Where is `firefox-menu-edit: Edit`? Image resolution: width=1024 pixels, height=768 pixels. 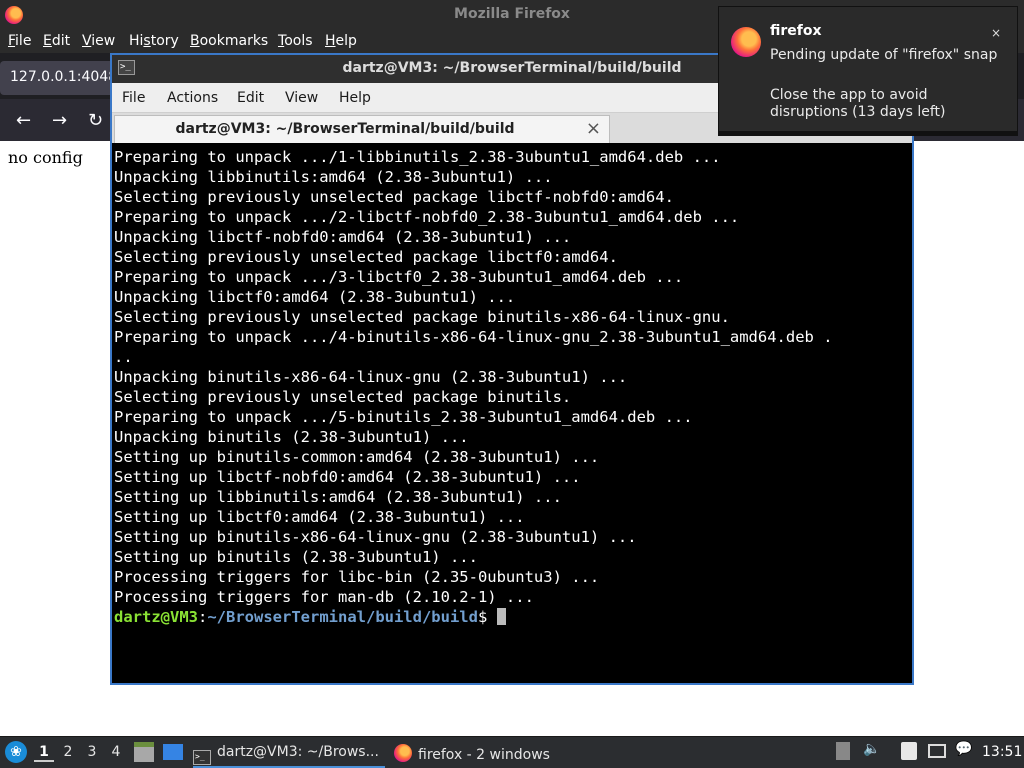 firefox-menu-edit: Edit is located at coordinates (56, 41).